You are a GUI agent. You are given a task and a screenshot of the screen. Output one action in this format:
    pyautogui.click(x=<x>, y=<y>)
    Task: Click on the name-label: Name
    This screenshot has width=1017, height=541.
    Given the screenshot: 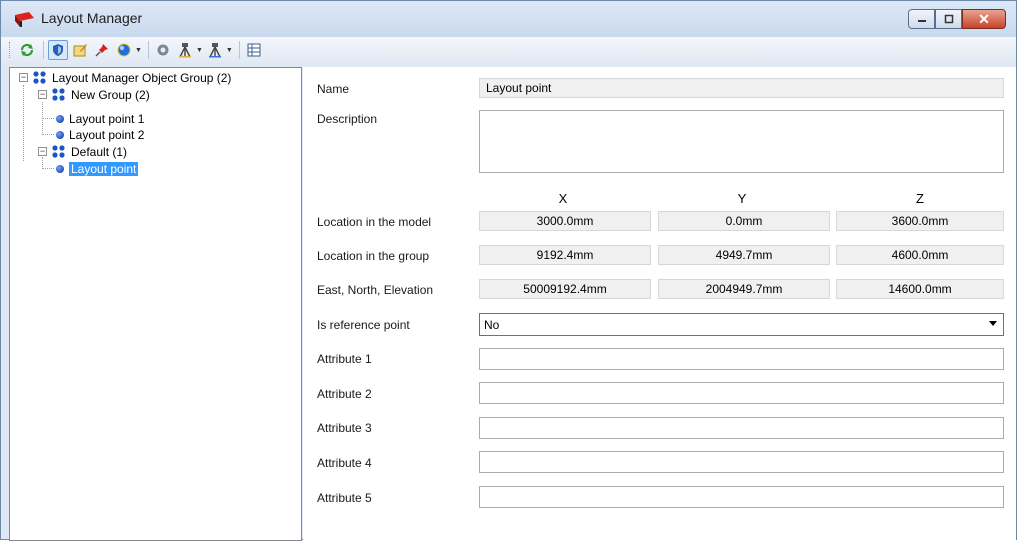 What is the action you would take?
    pyautogui.click(x=333, y=89)
    